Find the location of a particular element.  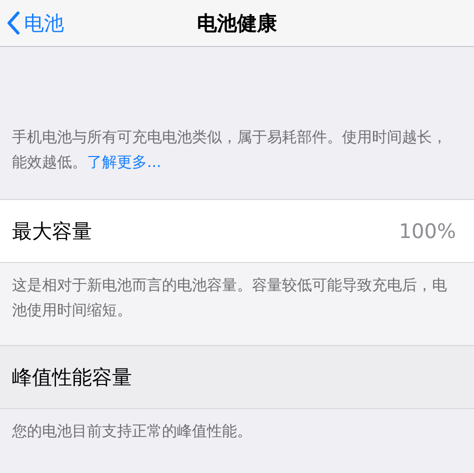

back-button: 电池 is located at coordinates (32, 23).